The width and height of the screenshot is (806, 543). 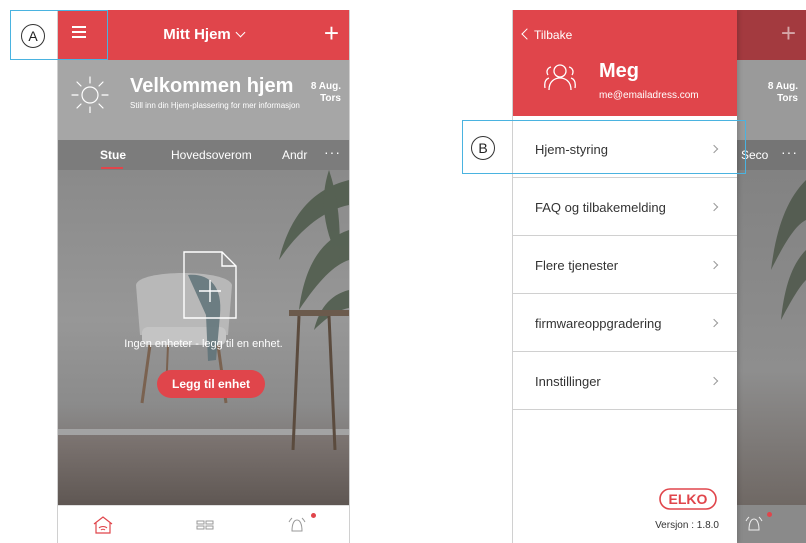 I want to click on home-icon, so click(x=103, y=525).